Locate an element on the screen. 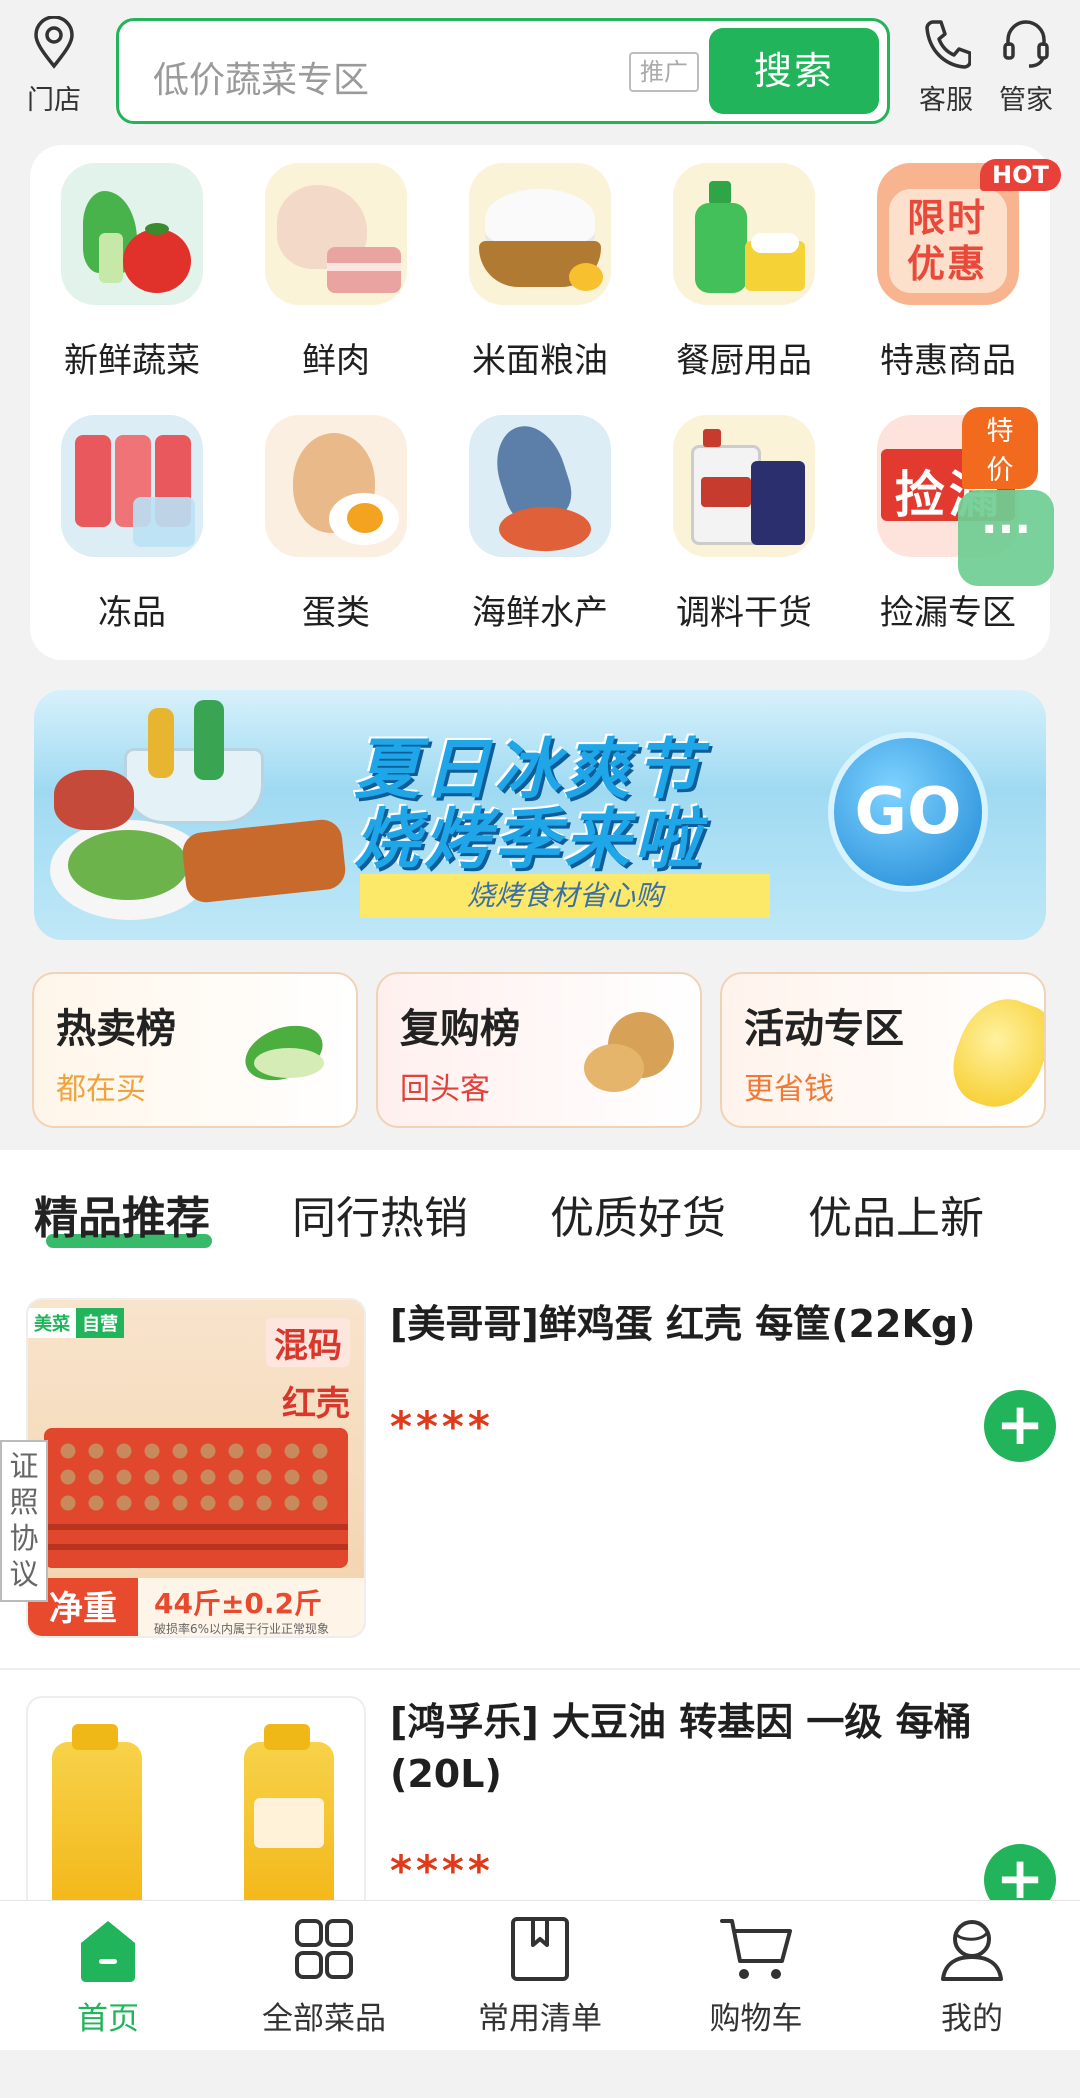 This screenshot has height=2098, width=1080. bbq-illustration is located at coordinates (191, 815).